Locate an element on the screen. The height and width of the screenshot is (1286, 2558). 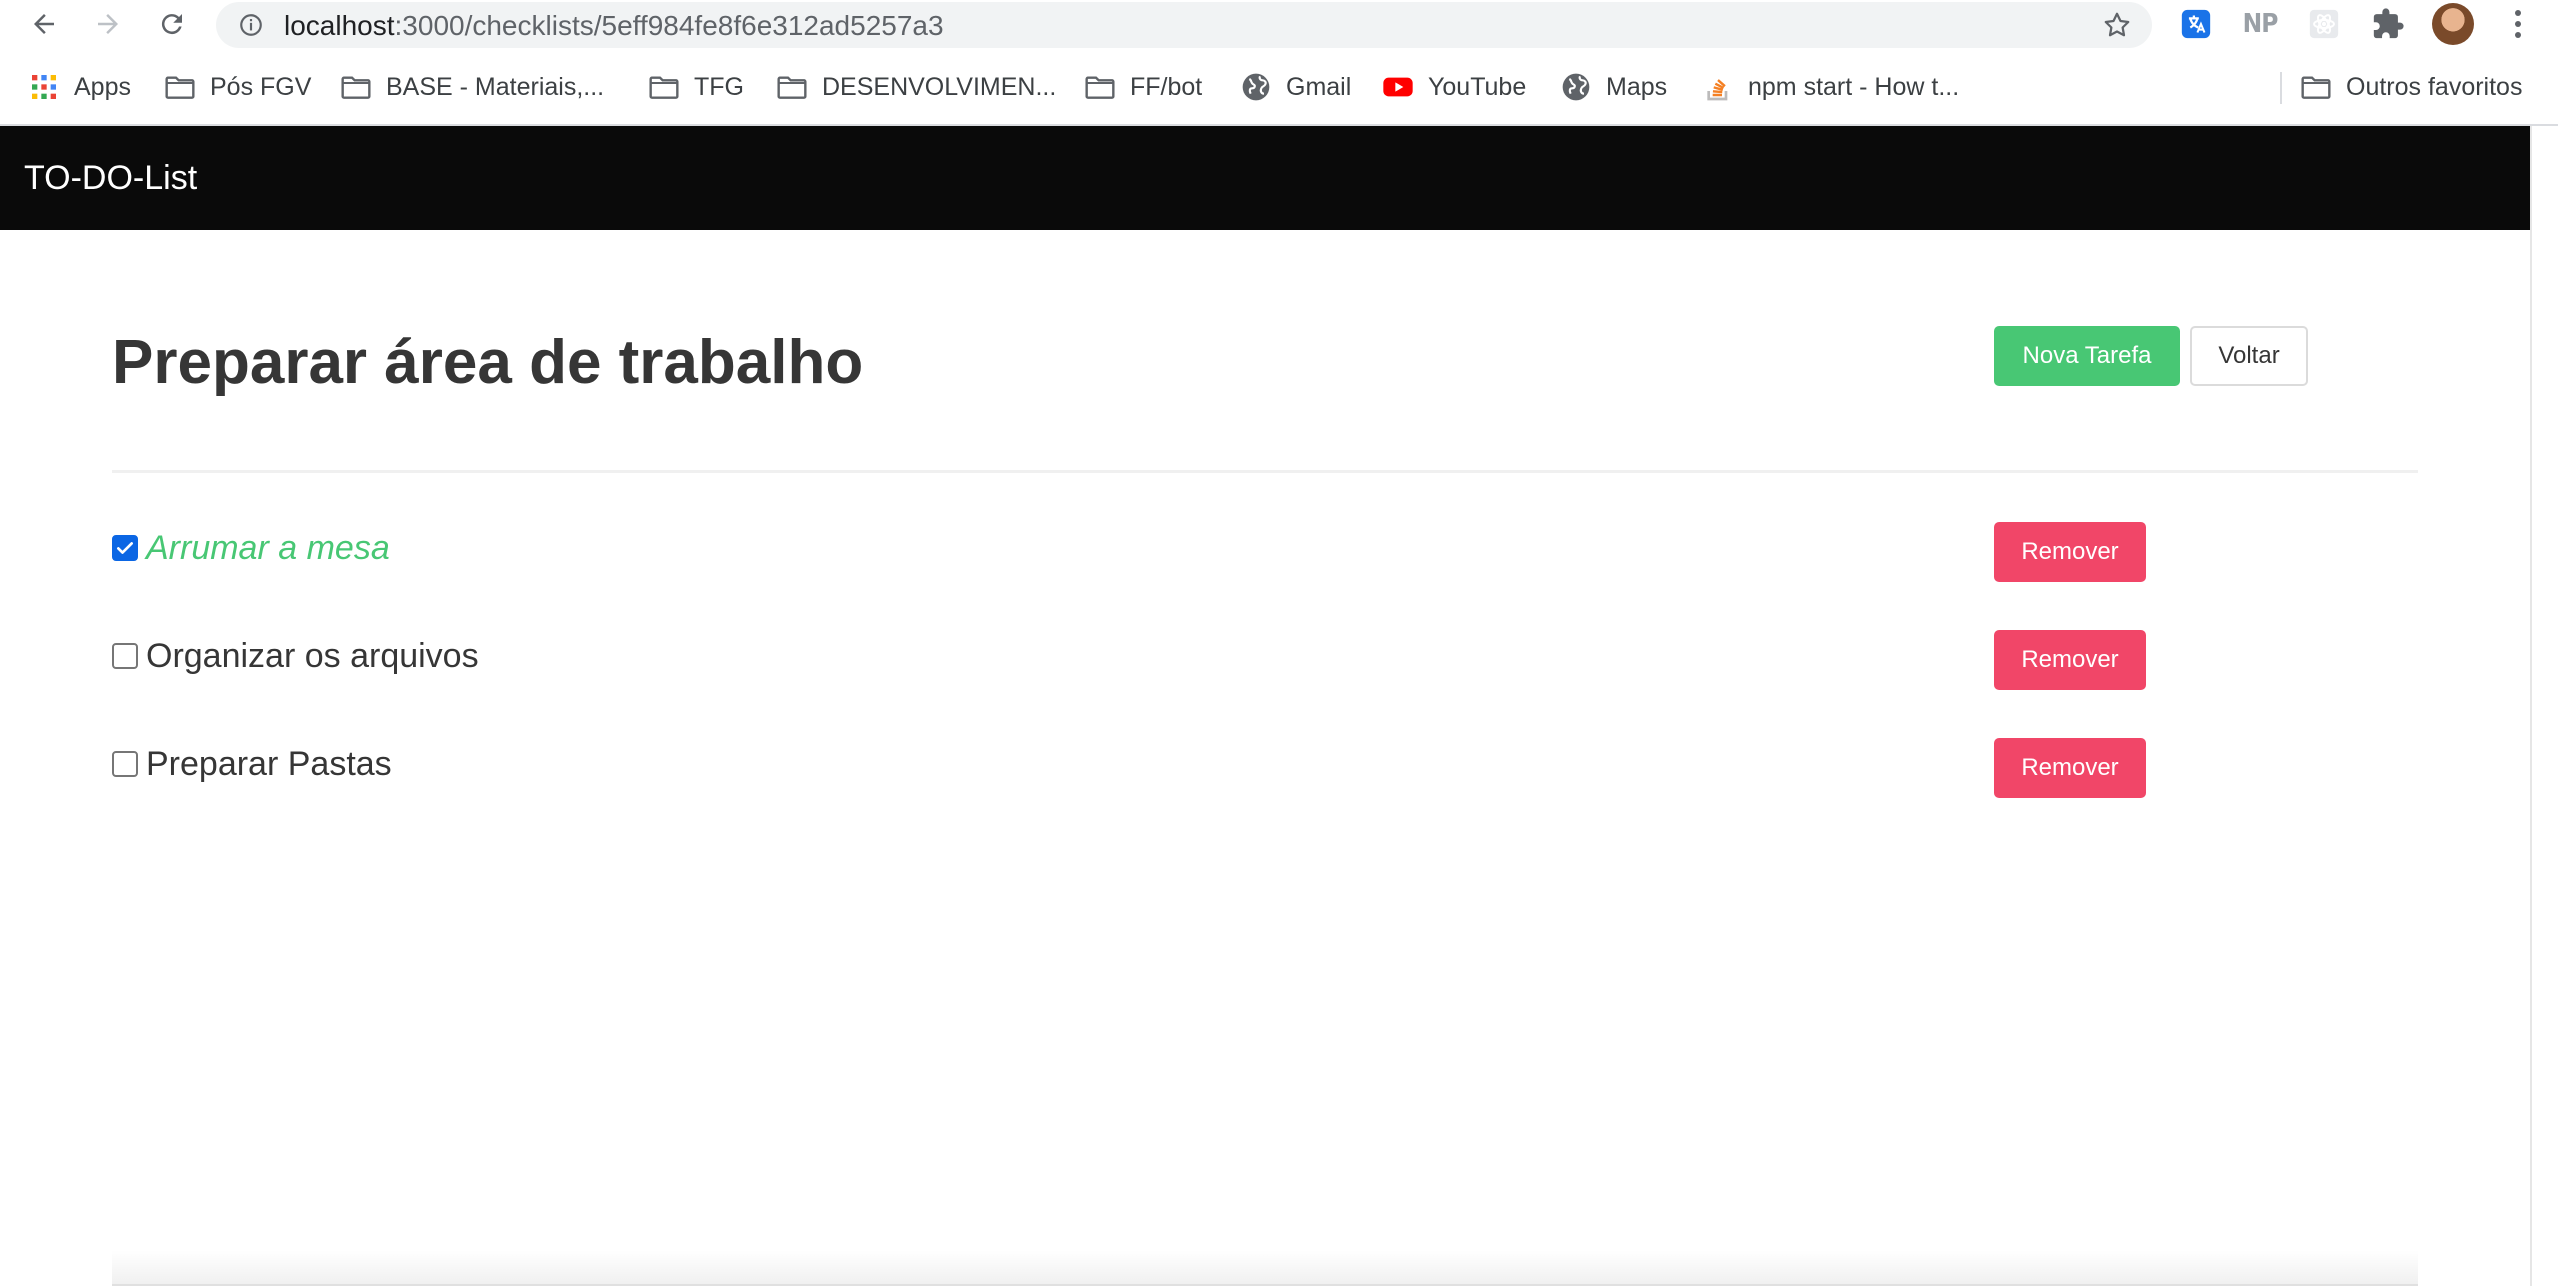
reload-icon is located at coordinates (171, 24).